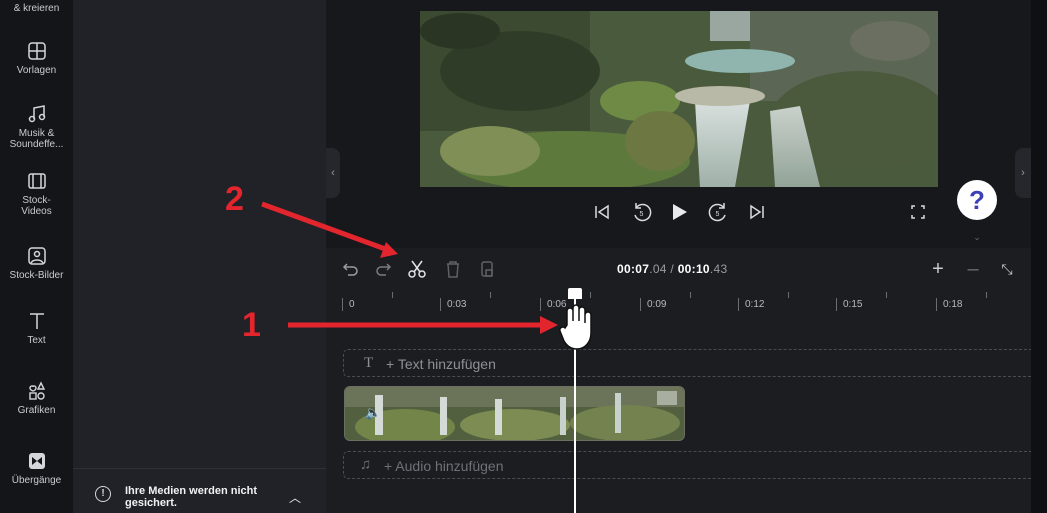 This screenshot has height=513, width=1047. What do you see at coordinates (514, 413) in the screenshot?
I see `video-clip: 🔈` at bounding box center [514, 413].